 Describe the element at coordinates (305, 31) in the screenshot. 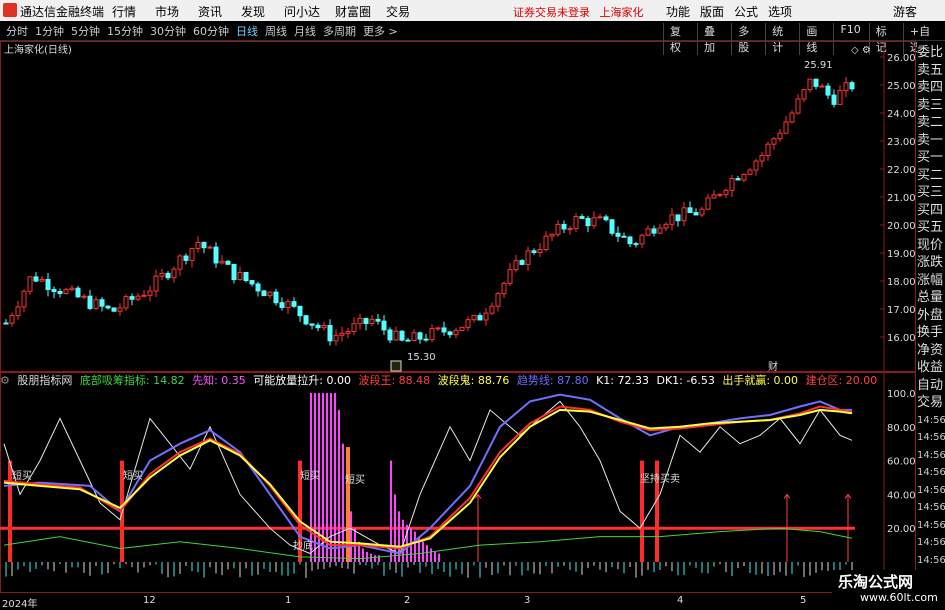

I see `period-tab-monthly: 月线` at that location.